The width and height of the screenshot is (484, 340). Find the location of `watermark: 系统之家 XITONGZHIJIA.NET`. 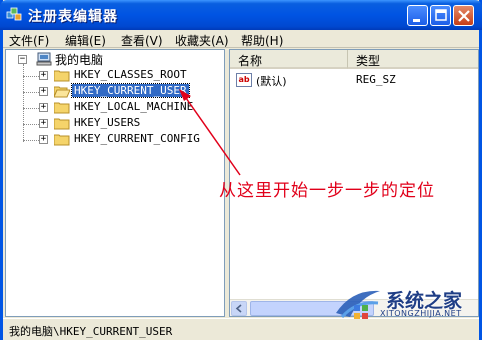

watermark: 系统之家 XITONGZHIJIA.NET is located at coordinates (407, 303).